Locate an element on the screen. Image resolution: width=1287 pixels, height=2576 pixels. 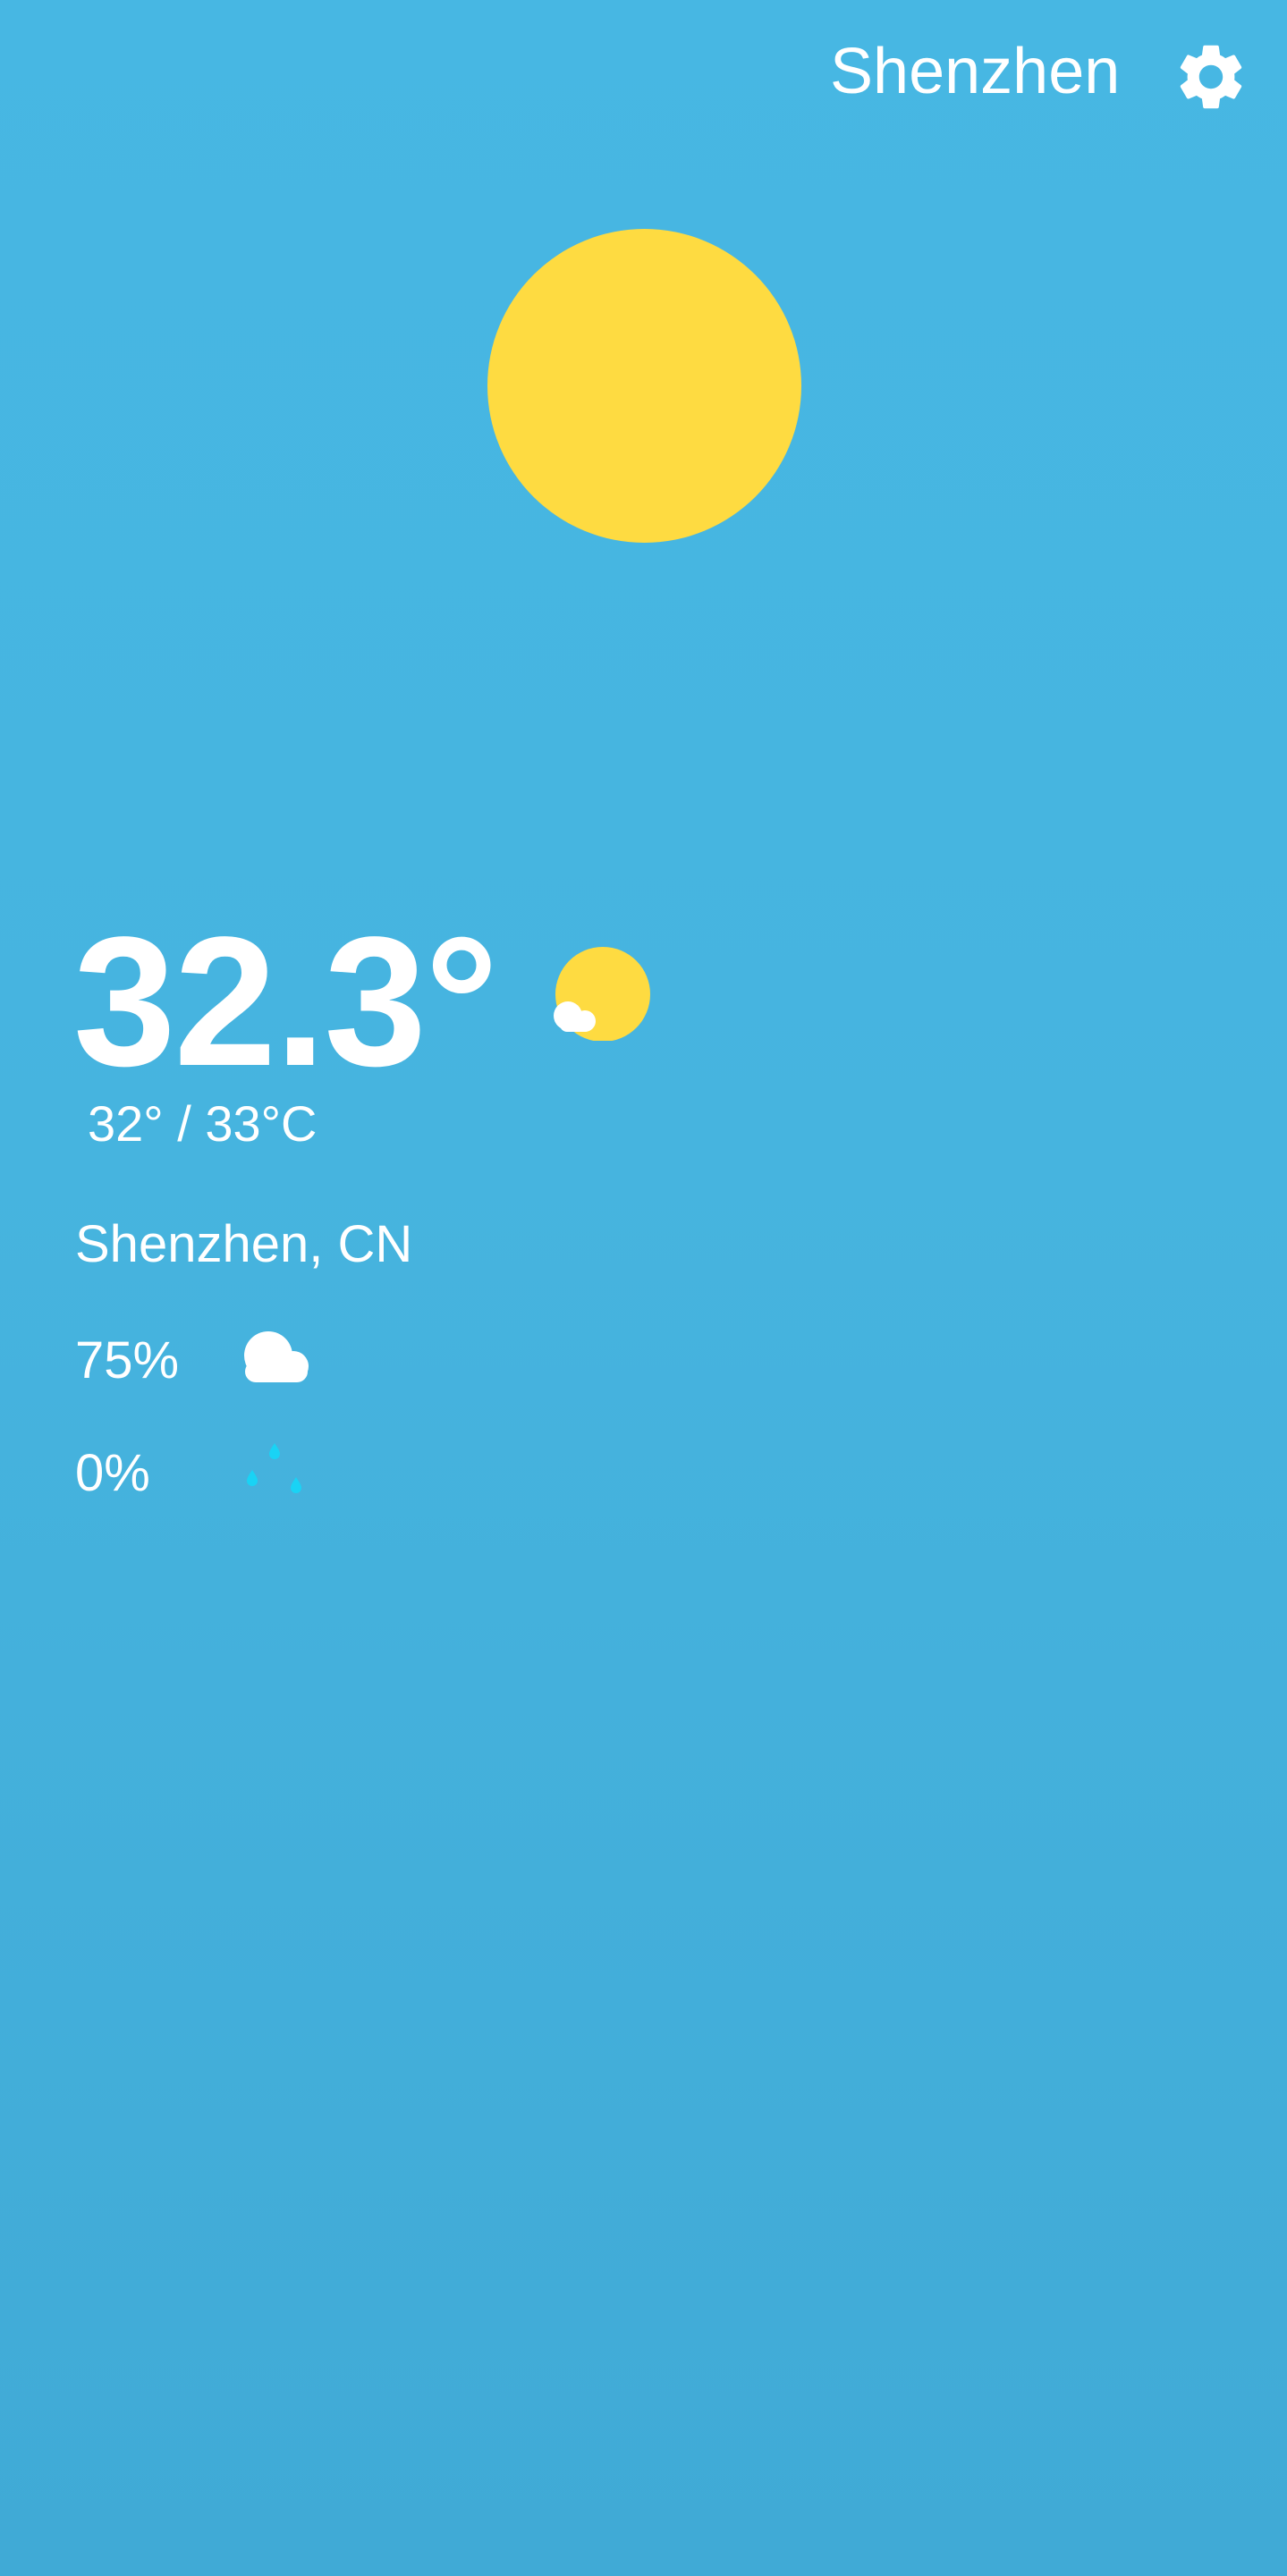
cloudiness-row: 75% is located at coordinates (254, 1361).